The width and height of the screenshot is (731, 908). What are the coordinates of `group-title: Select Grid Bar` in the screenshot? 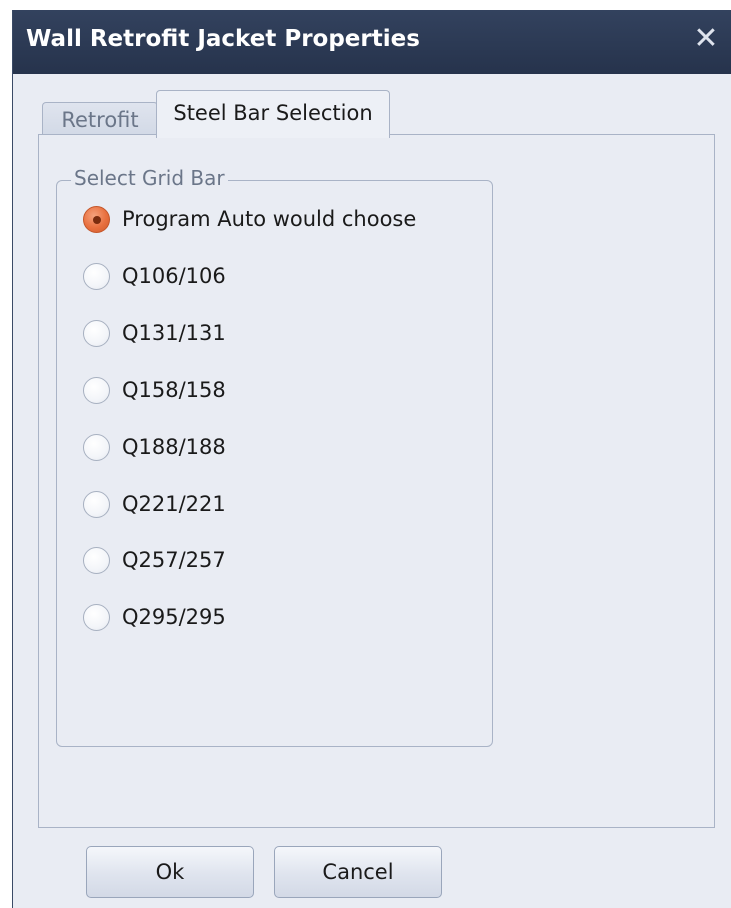 It's located at (149, 178).